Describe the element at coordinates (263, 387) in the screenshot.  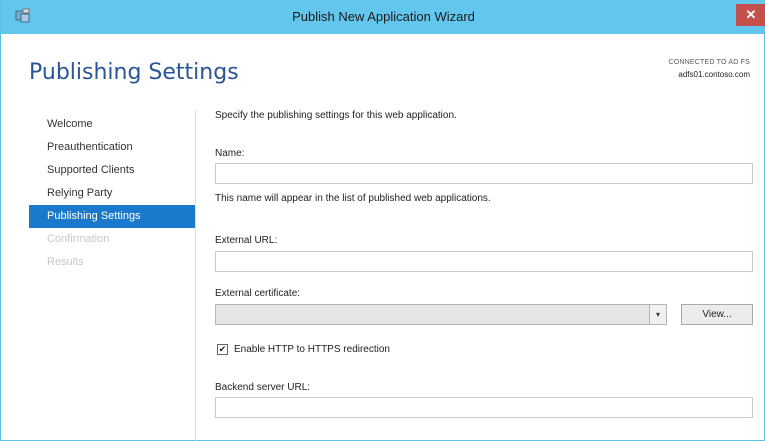
I see `backend-url-label: Backend server URL:` at that location.